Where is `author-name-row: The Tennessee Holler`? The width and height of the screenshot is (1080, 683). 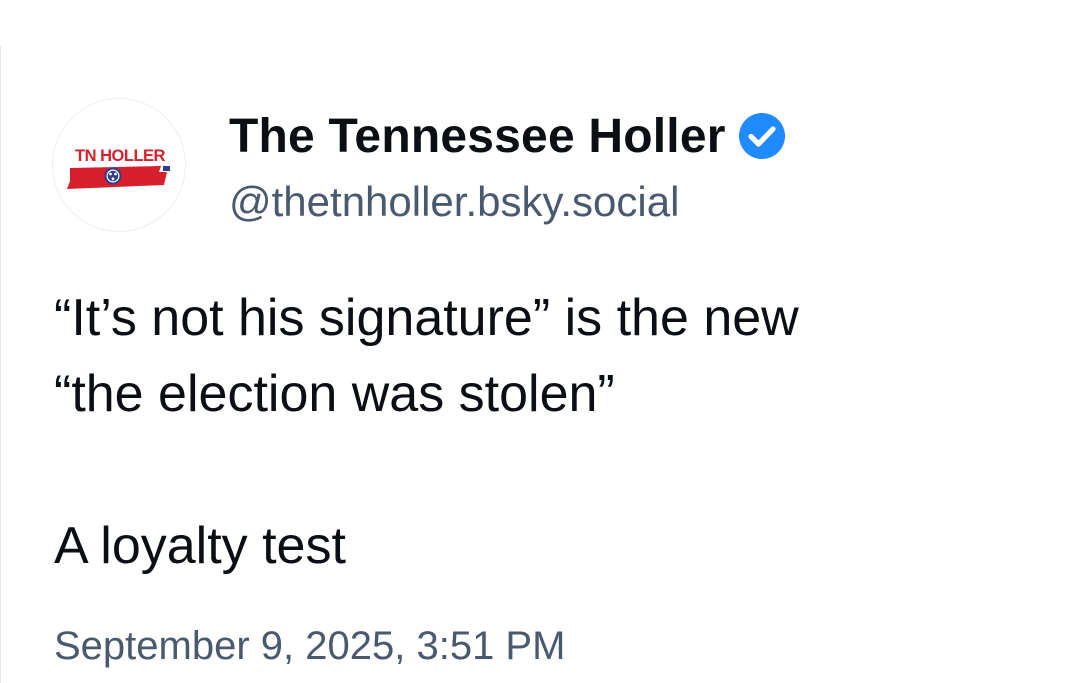 author-name-row: The Tennessee Holler is located at coordinates (507, 136).